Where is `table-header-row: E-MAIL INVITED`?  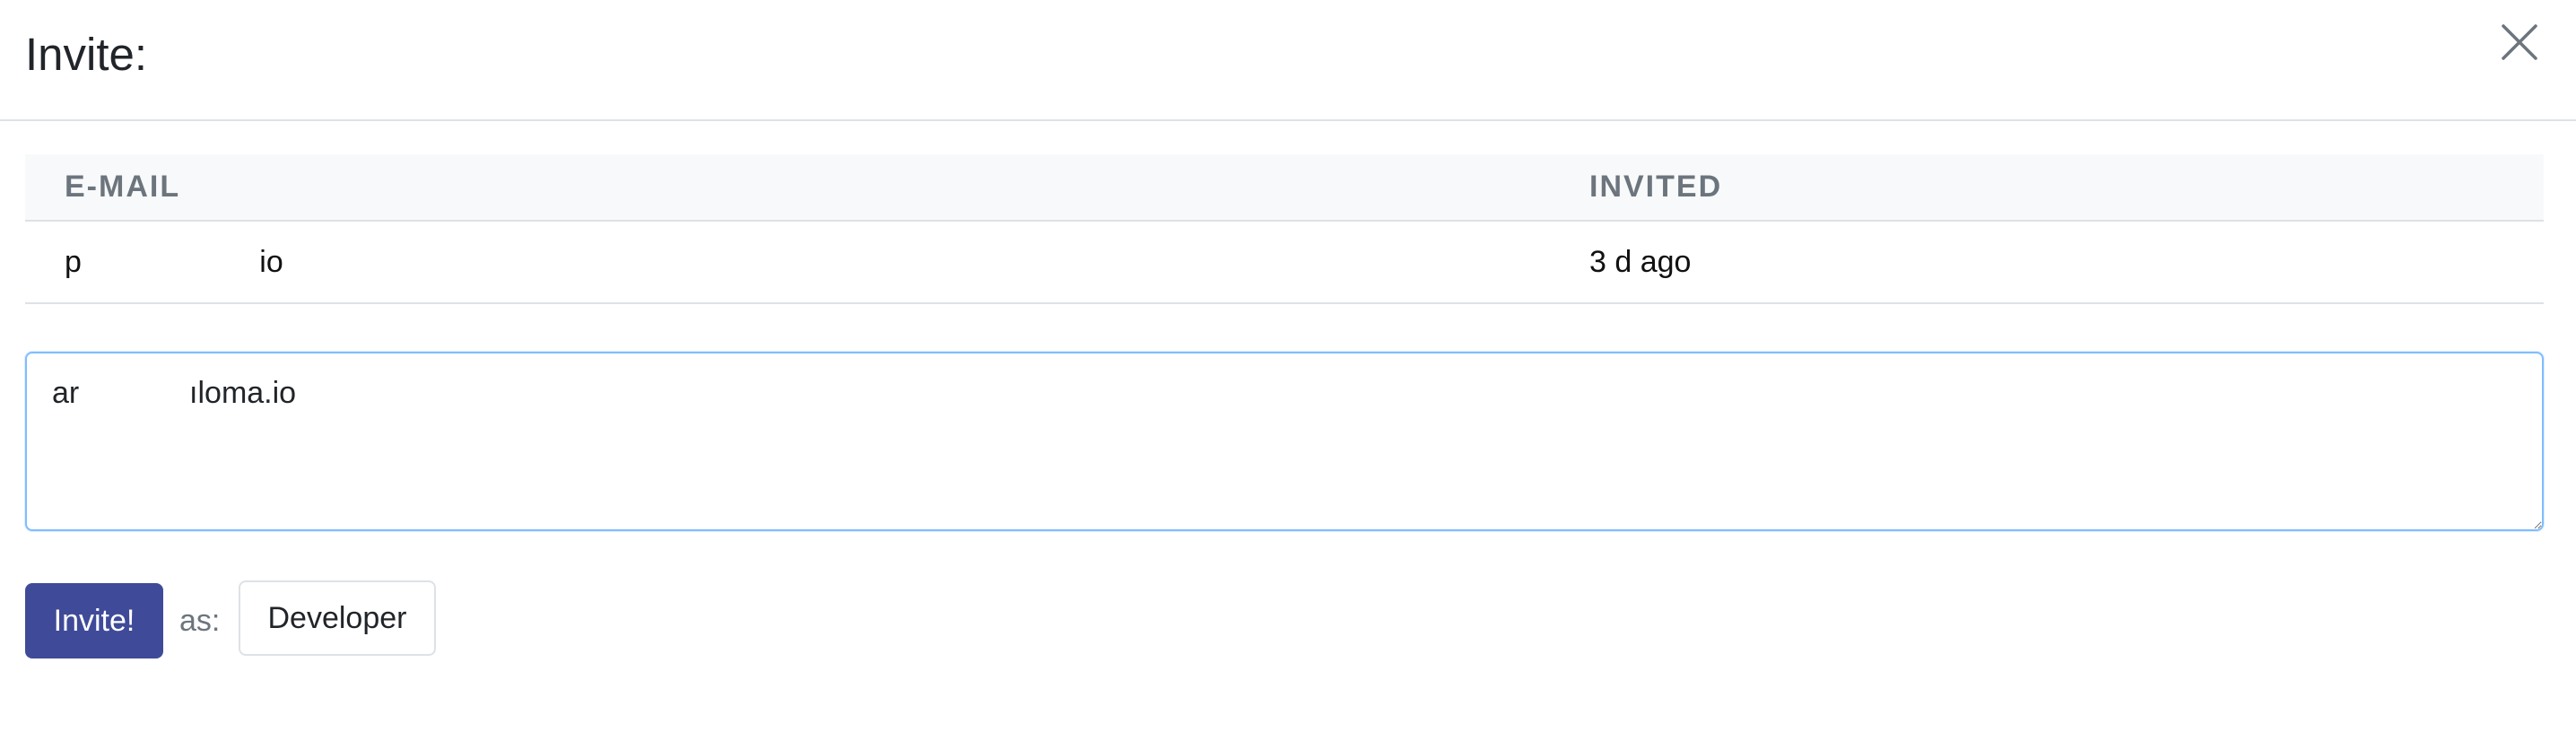
table-header-row: E-MAIL INVITED is located at coordinates (1284, 188).